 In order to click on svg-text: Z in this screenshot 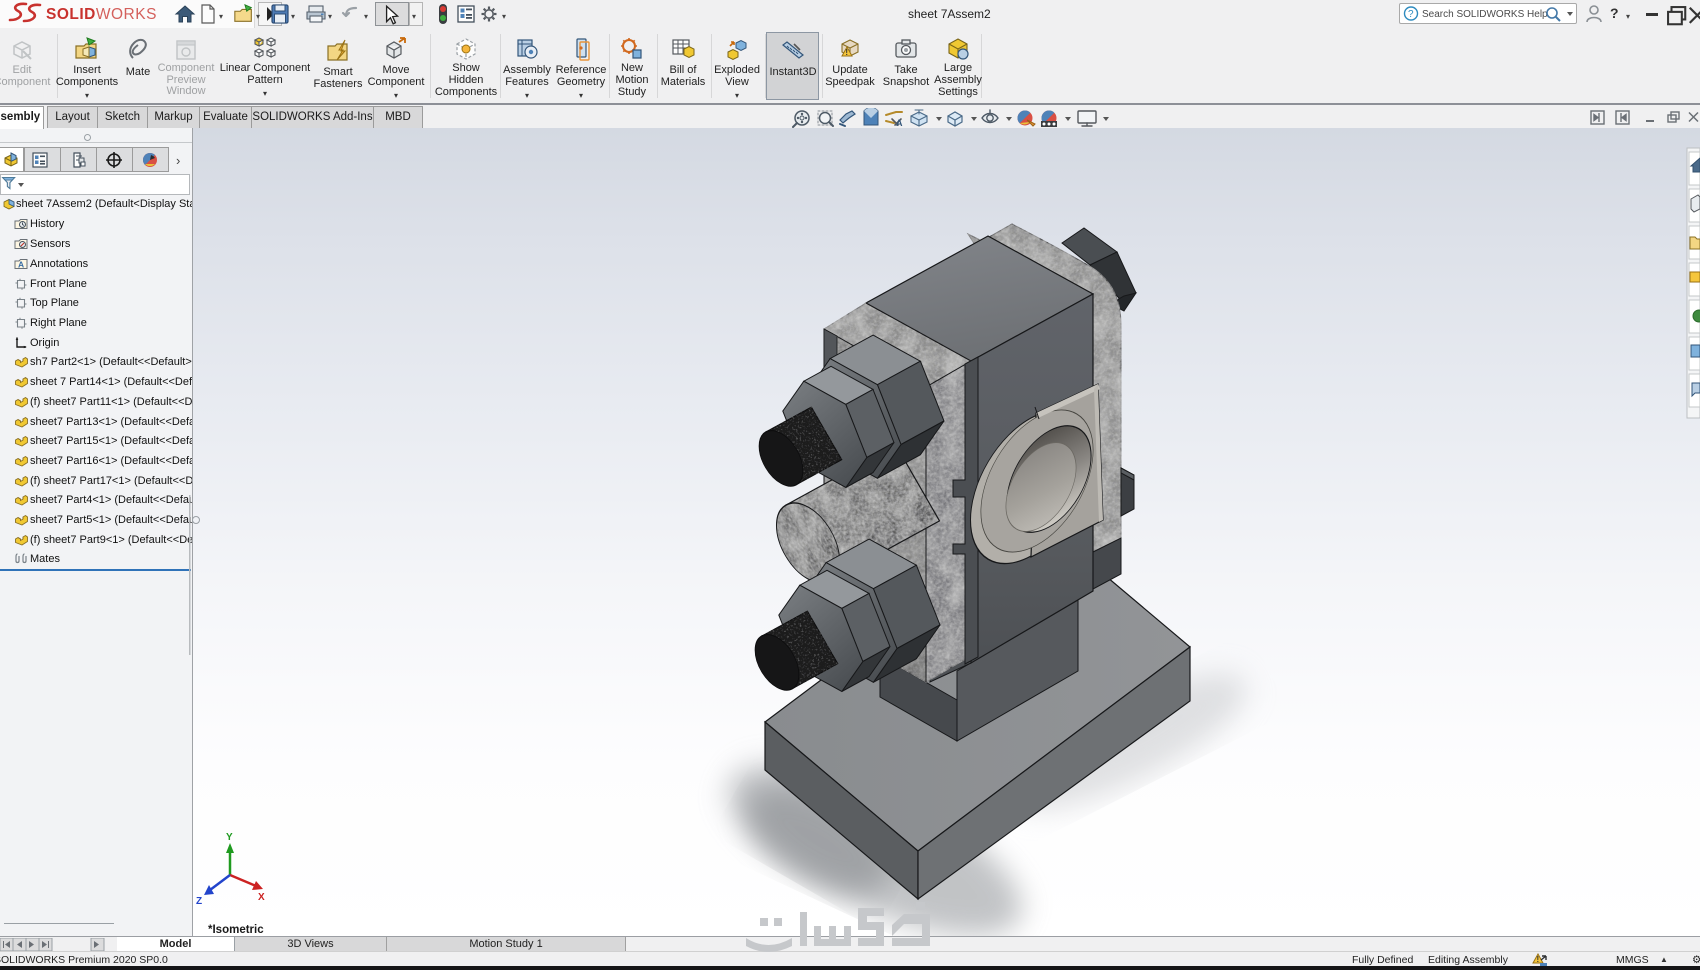, I will do `click(199, 901)`.